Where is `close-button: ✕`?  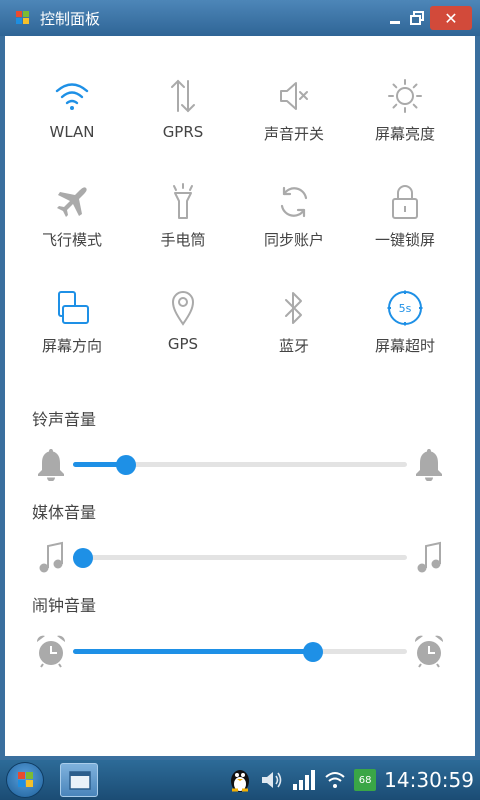 close-button: ✕ is located at coordinates (451, 18).